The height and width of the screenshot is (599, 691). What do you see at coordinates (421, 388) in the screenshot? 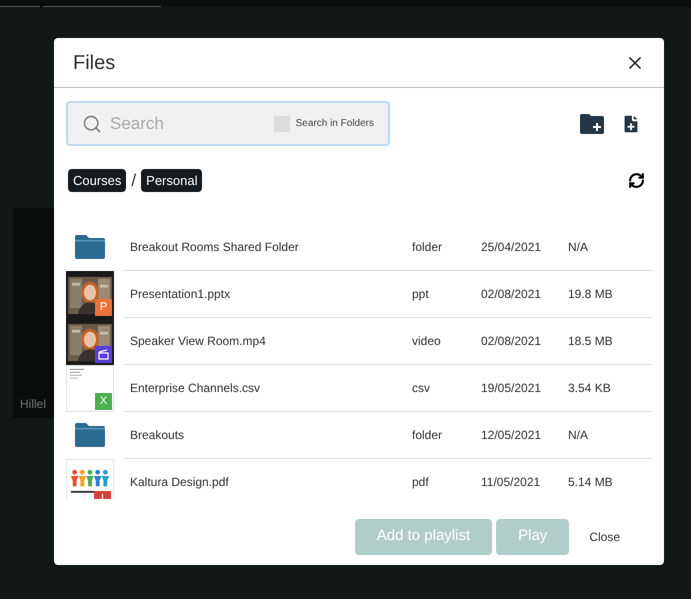
I see `file-type: csv` at bounding box center [421, 388].